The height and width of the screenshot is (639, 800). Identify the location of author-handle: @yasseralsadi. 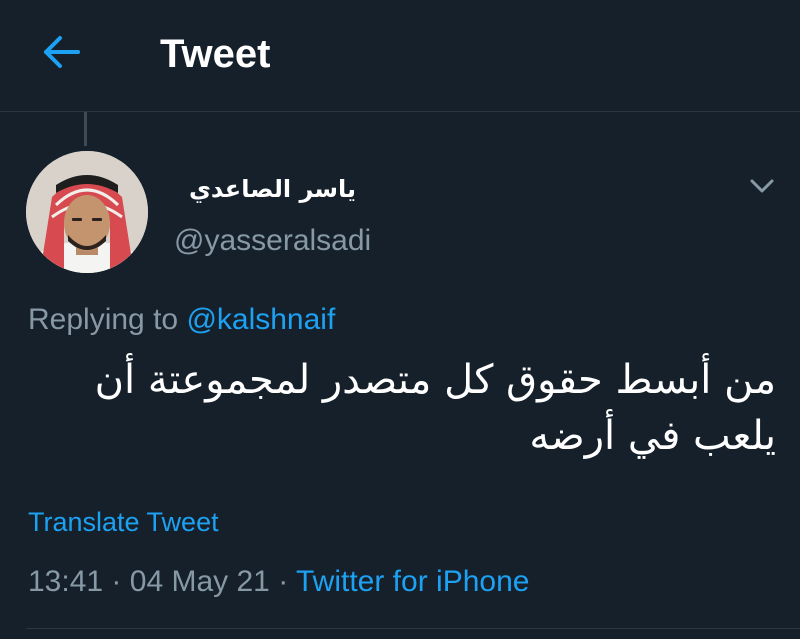
(272, 241).